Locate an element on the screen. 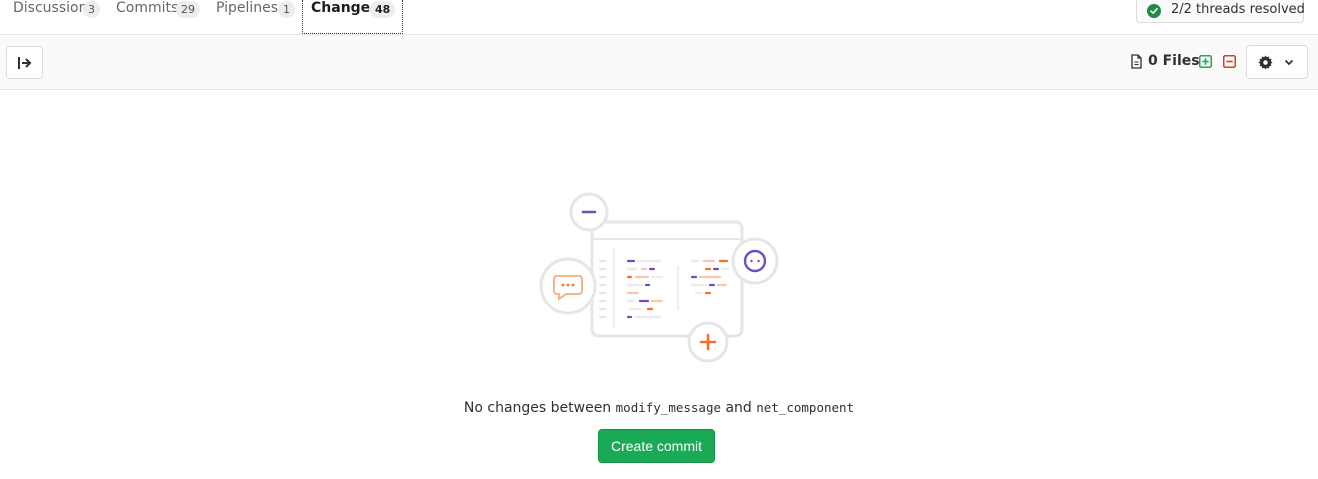 This screenshot has width=1318, height=479. diff-settings-dropdown is located at coordinates (1277, 62).